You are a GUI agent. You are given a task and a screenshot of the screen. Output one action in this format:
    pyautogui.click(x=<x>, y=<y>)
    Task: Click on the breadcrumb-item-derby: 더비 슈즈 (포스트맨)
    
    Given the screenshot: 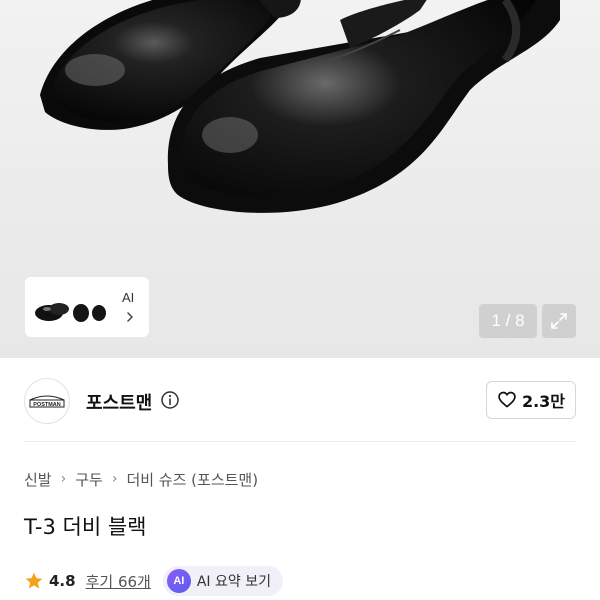 What is the action you would take?
    pyautogui.click(x=192, y=479)
    